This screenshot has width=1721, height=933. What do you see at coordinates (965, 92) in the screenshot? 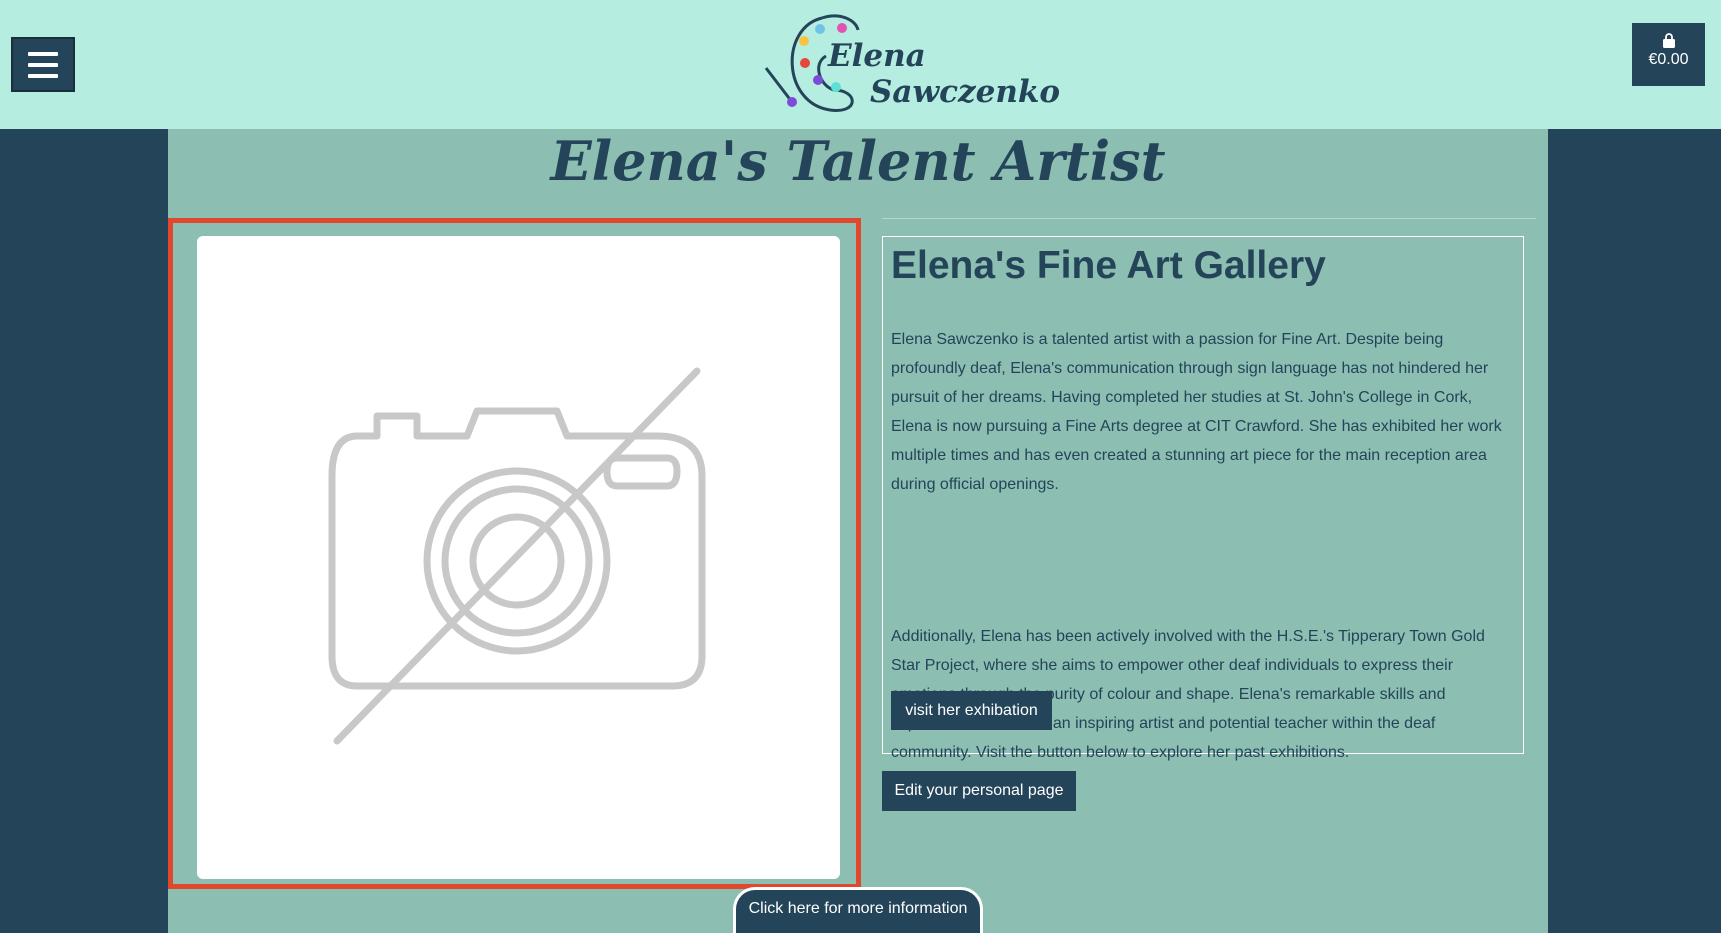
I see `logo-text-last-name: Sawczenko` at bounding box center [965, 92].